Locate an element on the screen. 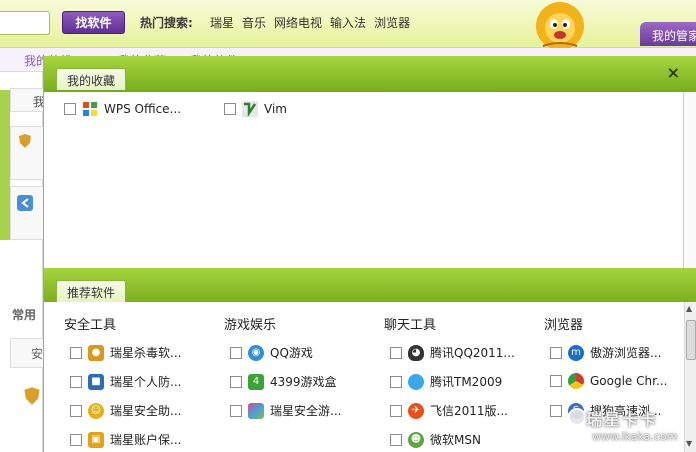  lion-mascot-icon is located at coordinates (560, 25).